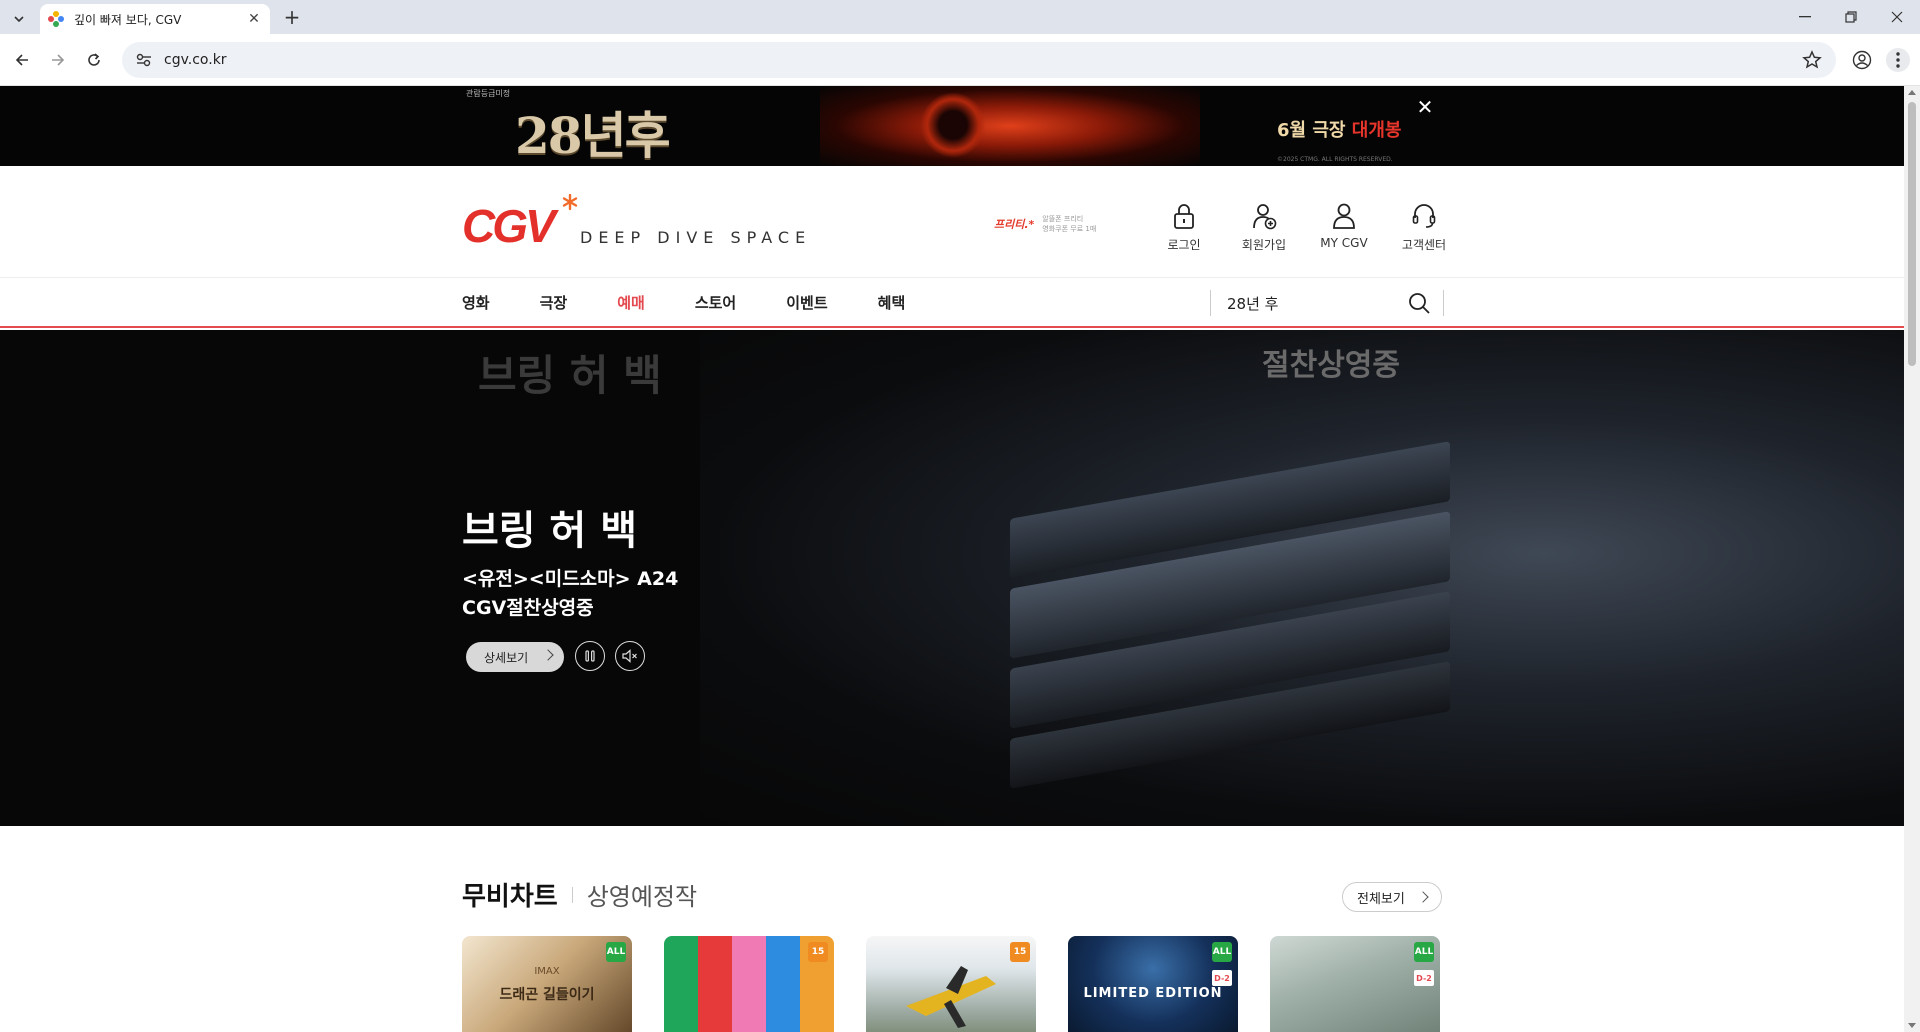  I want to click on view-all-button: 전체보기, so click(1392, 897).